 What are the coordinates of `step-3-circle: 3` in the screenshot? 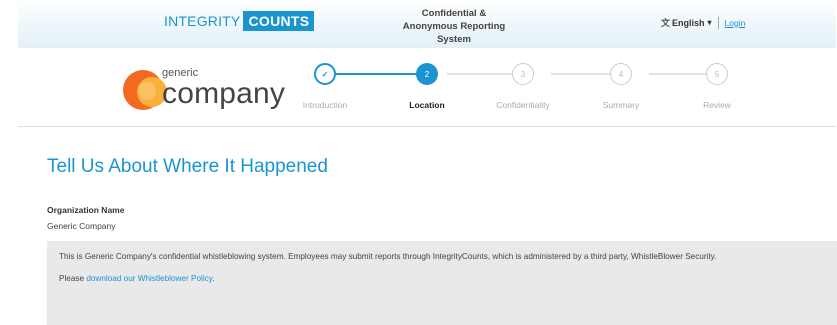 It's located at (523, 74).